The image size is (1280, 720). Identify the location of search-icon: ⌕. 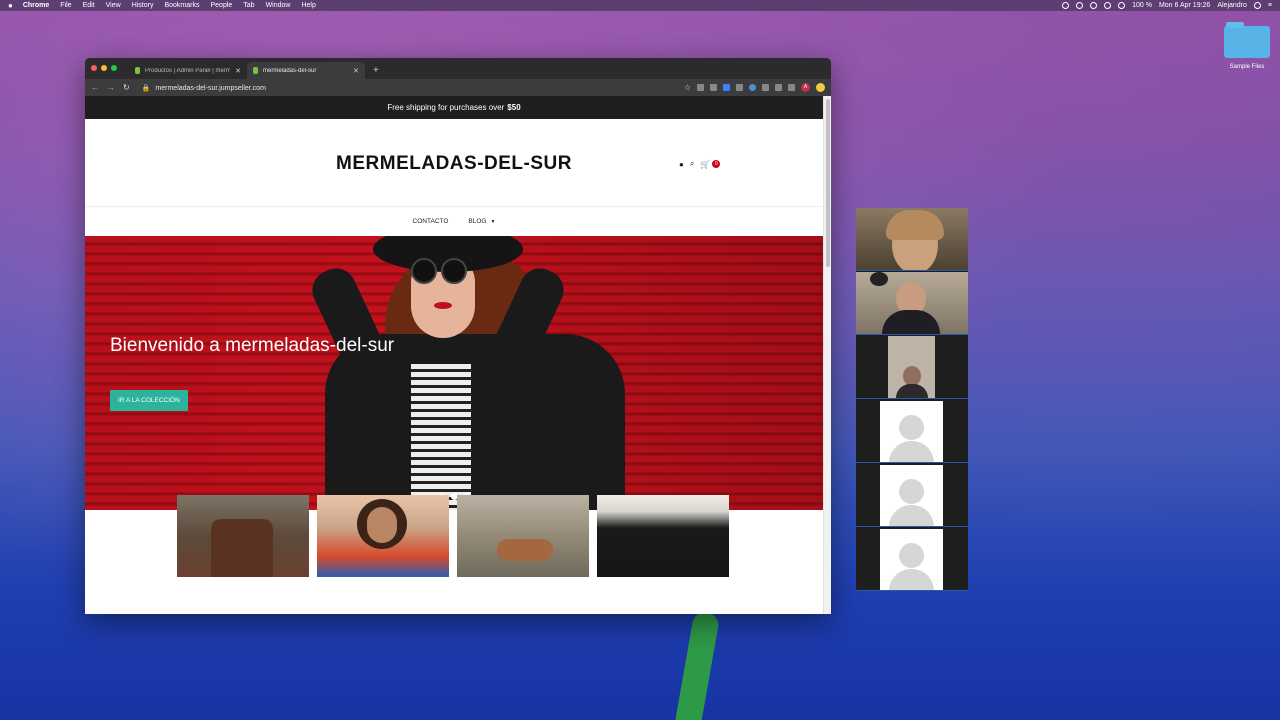
(692, 164).